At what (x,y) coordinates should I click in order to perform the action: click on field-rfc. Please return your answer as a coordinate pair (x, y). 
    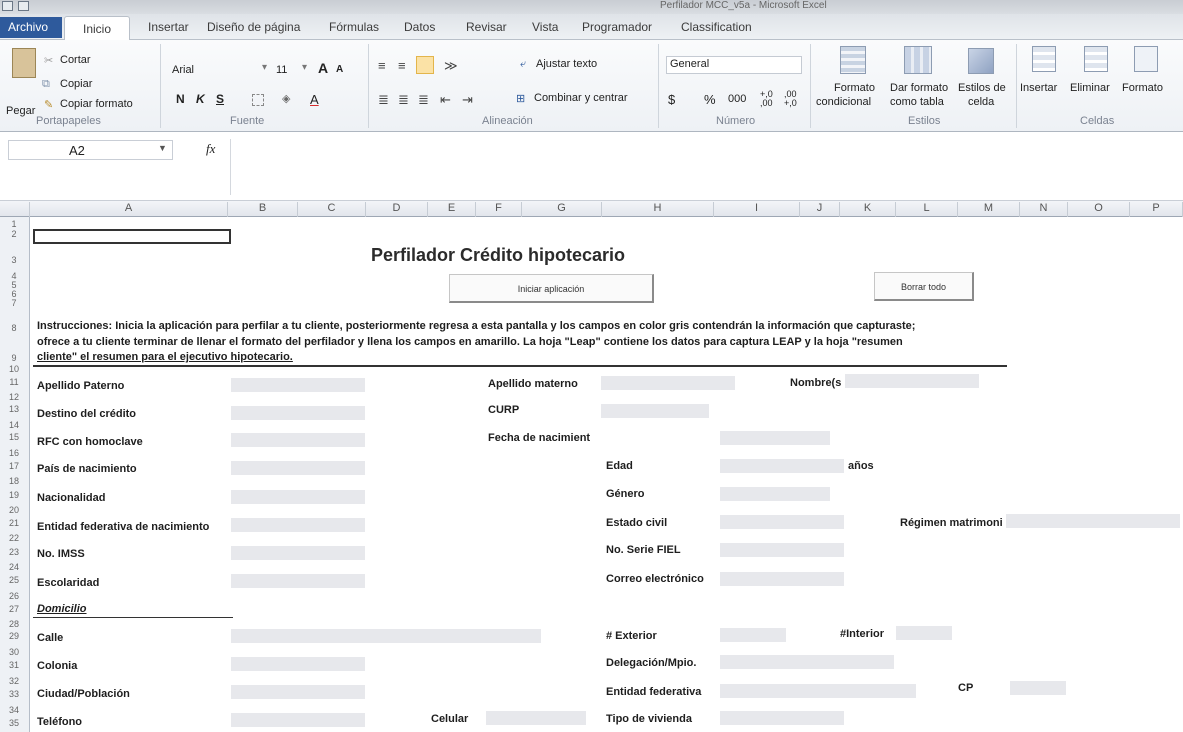
    Looking at the image, I should click on (298, 440).